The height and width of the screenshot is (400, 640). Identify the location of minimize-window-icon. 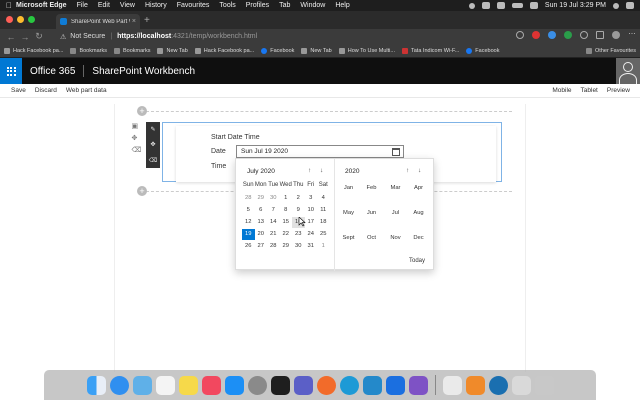
(20, 19).